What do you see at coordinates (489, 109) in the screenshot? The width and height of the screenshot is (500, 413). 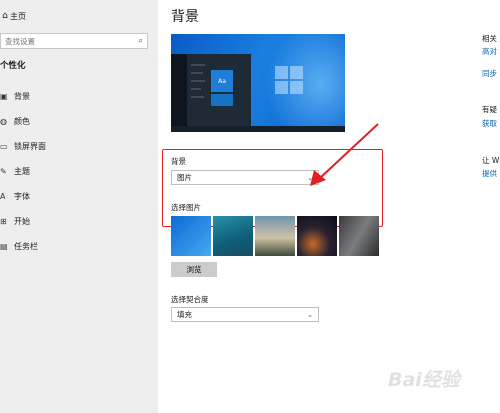 I see `help-heading: 有疑` at bounding box center [489, 109].